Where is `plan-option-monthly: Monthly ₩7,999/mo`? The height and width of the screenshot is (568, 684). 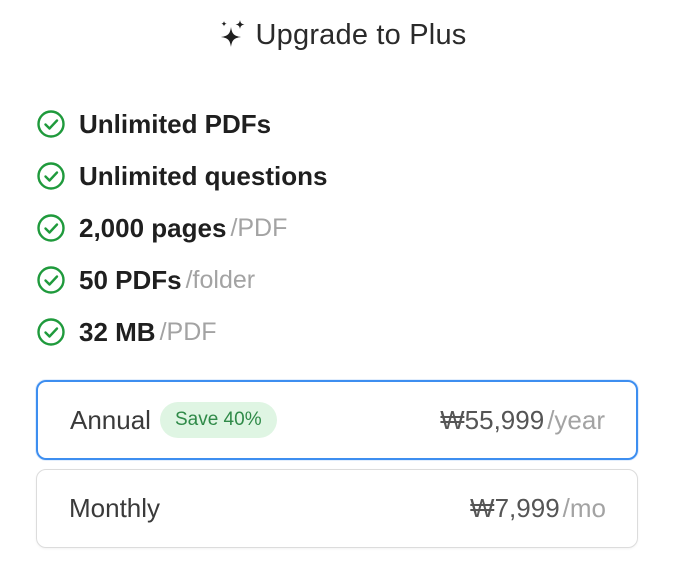
plan-option-monthly: Monthly ₩7,999/mo is located at coordinates (337, 508).